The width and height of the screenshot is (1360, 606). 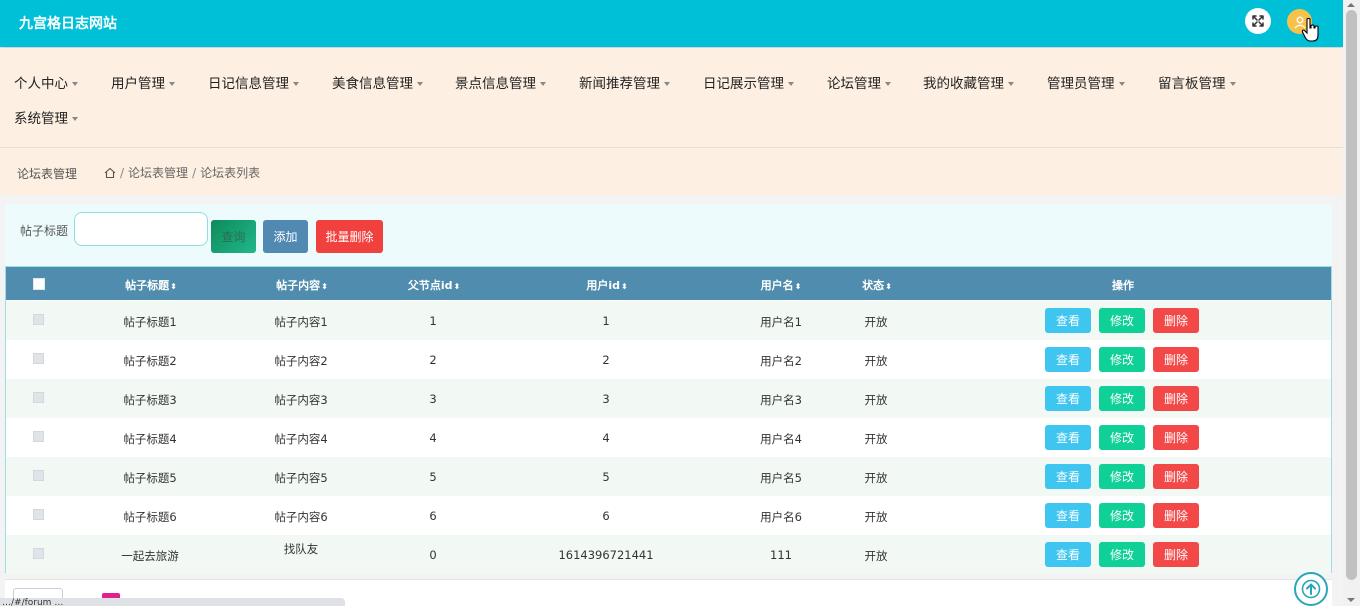 What do you see at coordinates (41, 84) in the screenshot?
I see `nav-item-label: 个人中心` at bounding box center [41, 84].